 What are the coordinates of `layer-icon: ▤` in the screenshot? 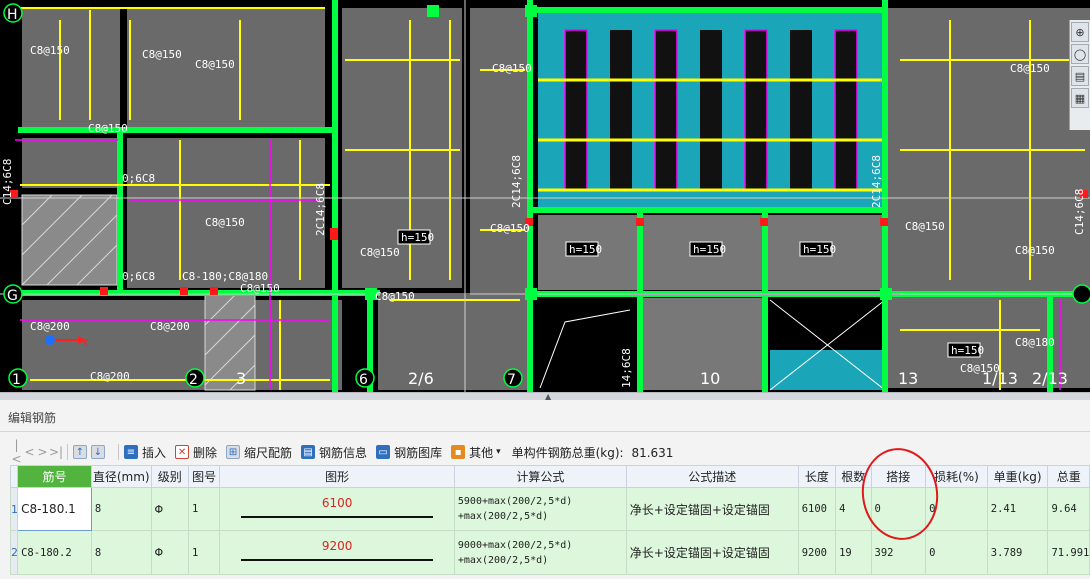 It's located at (1080, 76).